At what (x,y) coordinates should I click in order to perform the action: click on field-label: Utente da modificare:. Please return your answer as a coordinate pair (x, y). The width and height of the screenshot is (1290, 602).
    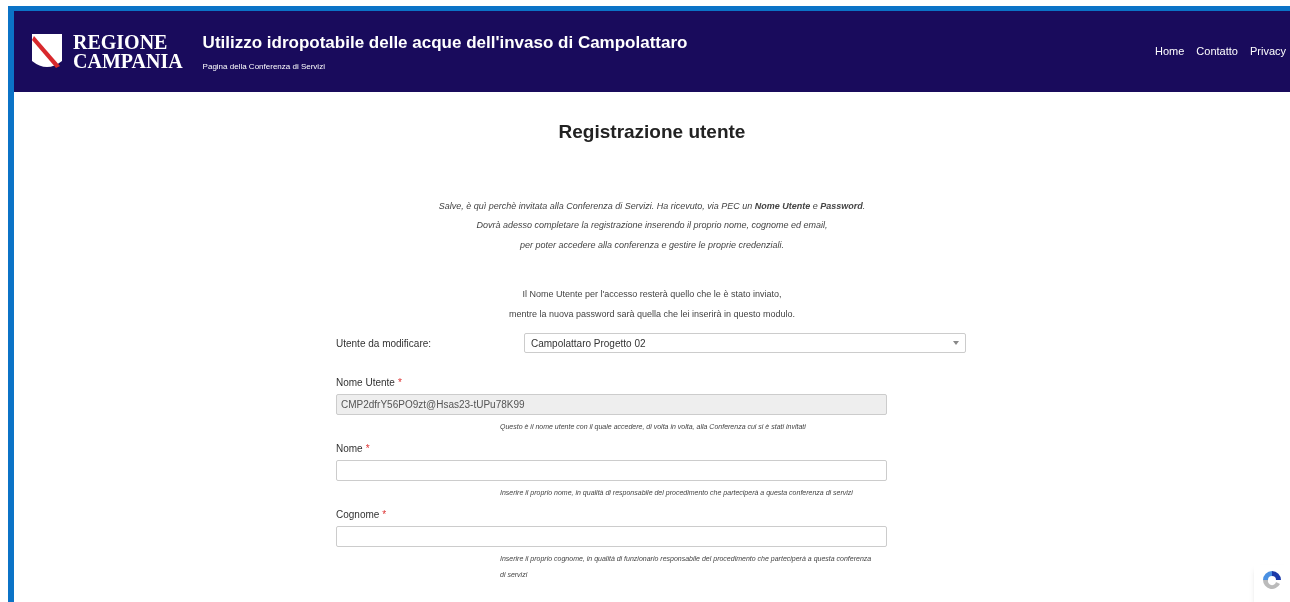
    Looking at the image, I should click on (384, 343).